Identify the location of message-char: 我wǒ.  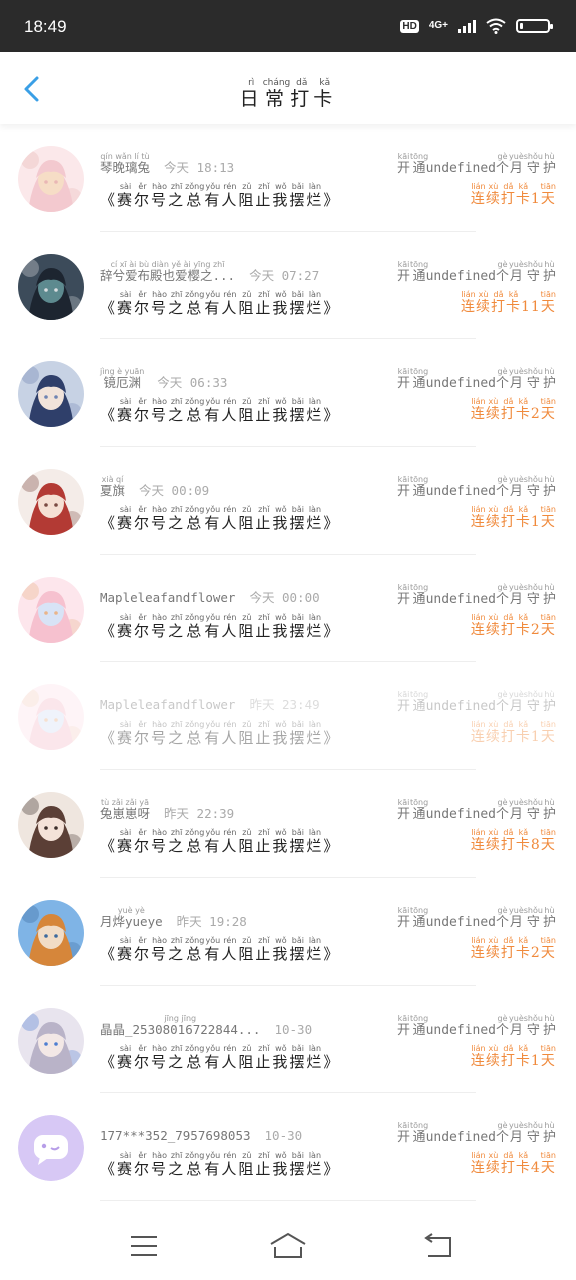
(281, 734).